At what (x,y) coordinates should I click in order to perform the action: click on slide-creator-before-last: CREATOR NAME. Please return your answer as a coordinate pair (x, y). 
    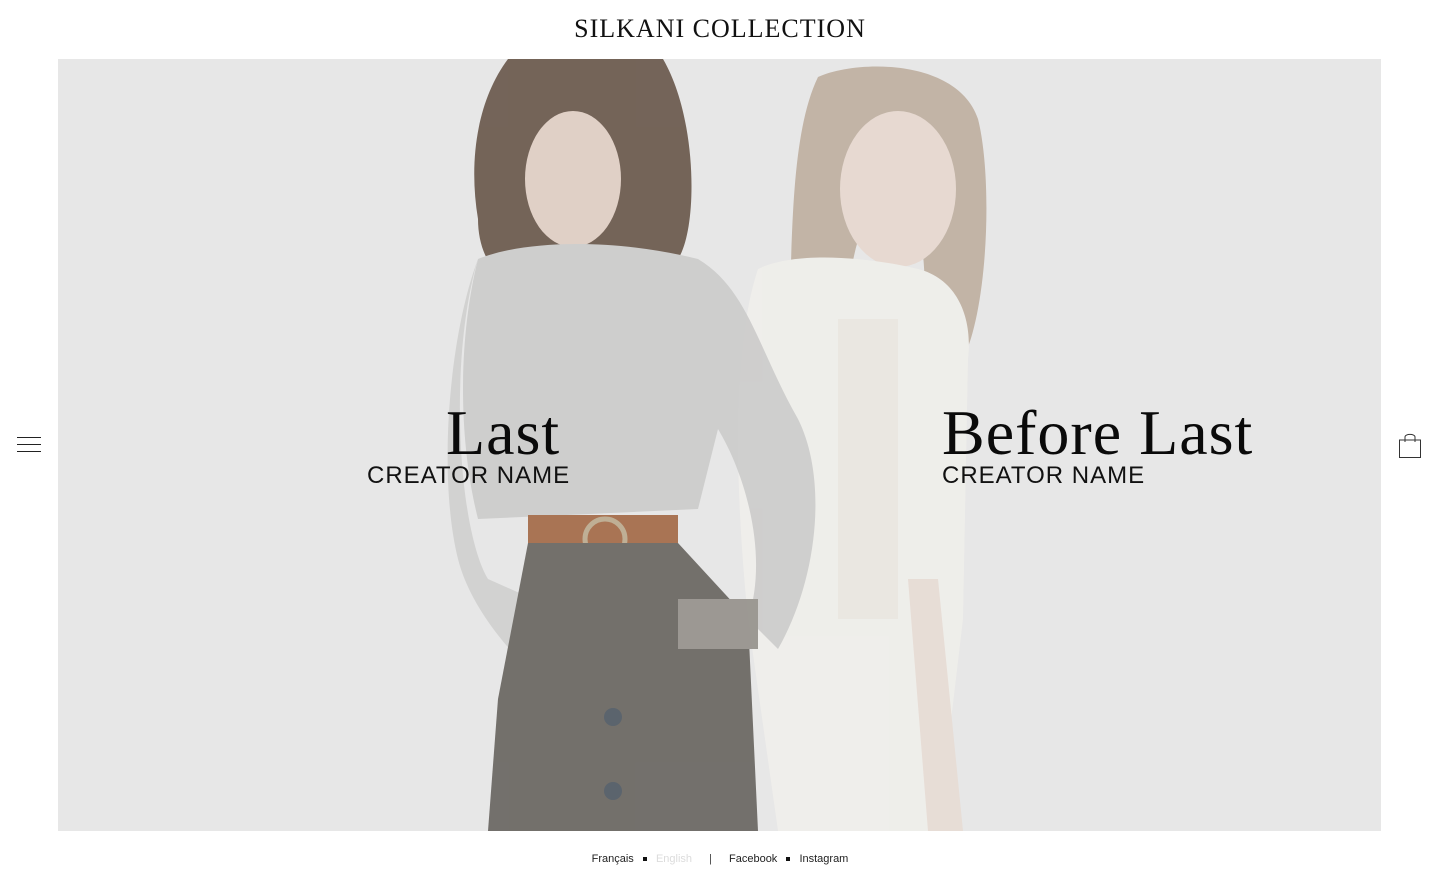
    Looking at the image, I should click on (1044, 475).